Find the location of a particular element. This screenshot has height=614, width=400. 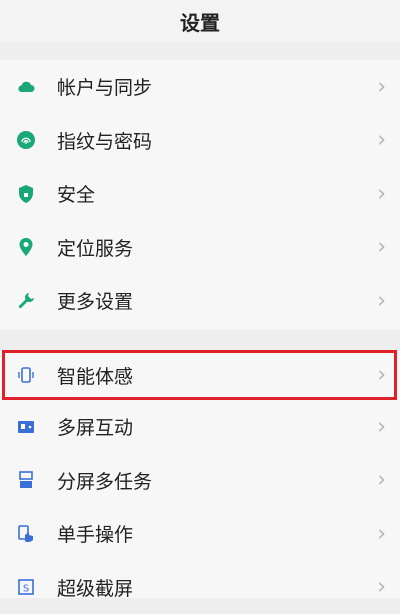

settings-item-split-screen: 分屏多任务 › is located at coordinates (200, 481).